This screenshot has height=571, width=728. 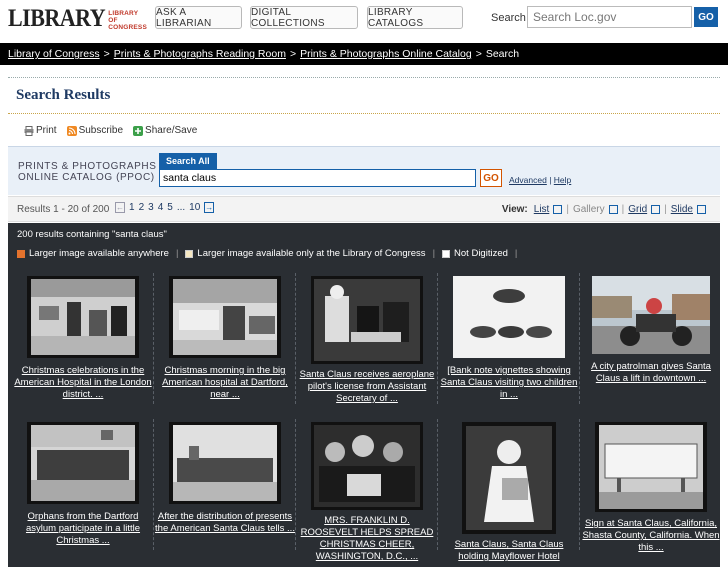 I want to click on view-slide-link: Slide, so click(x=682, y=209).